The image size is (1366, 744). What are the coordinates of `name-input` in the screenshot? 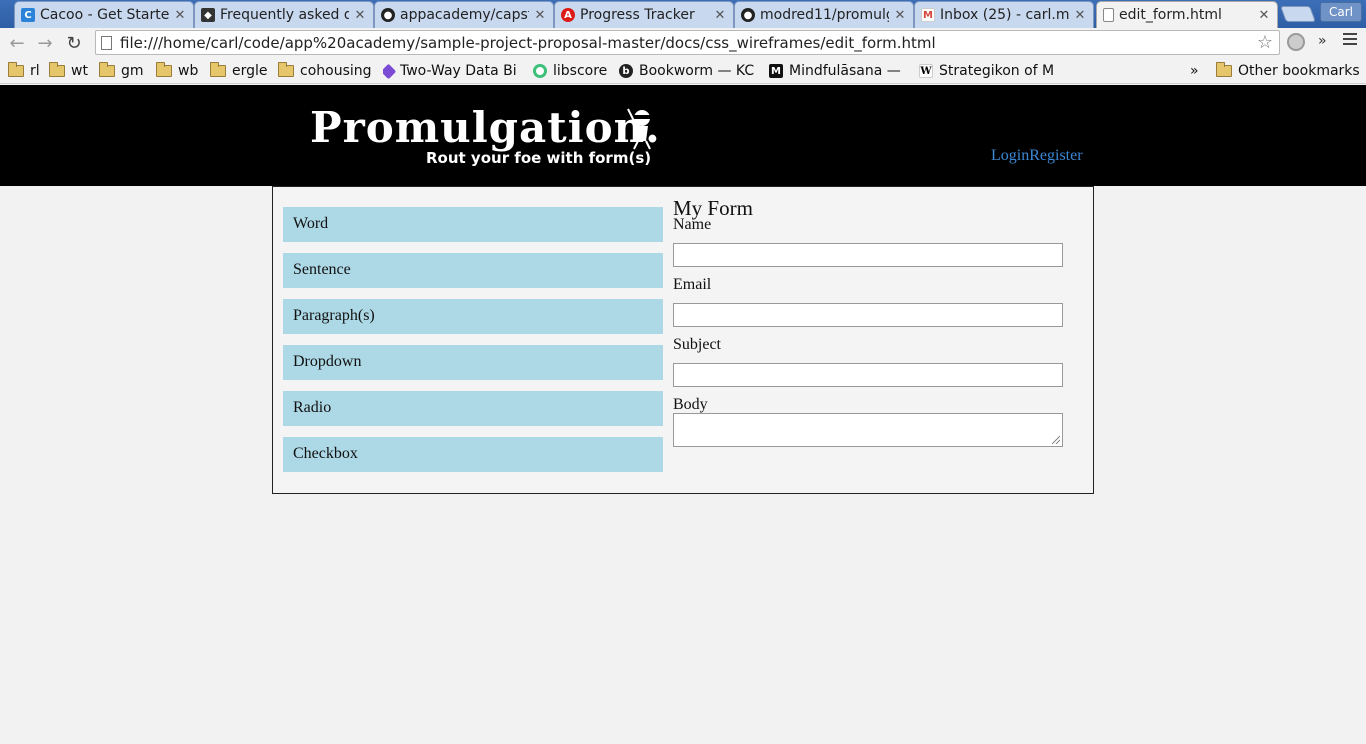 It's located at (868, 255).